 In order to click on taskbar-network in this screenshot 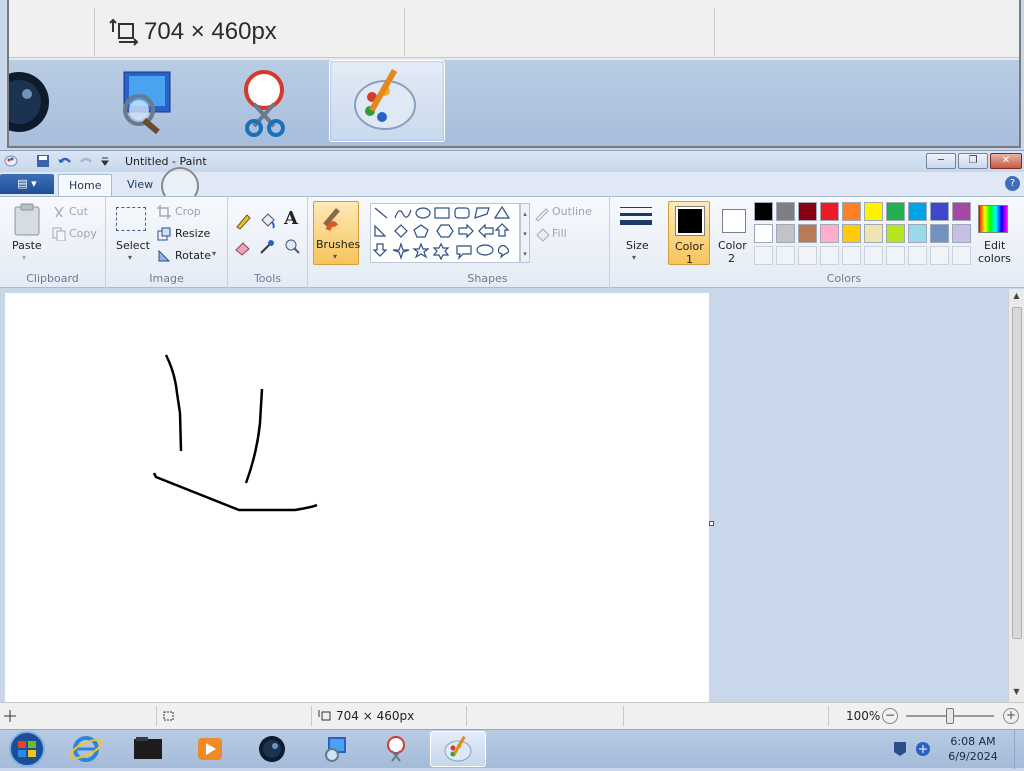, I will do `click(334, 749)`.